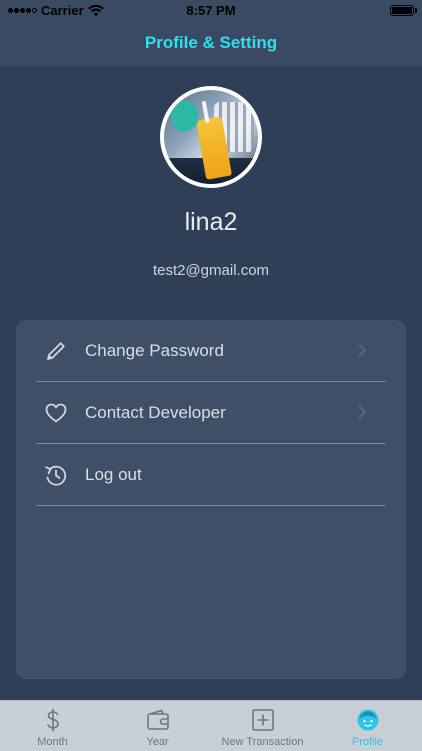 This screenshot has width=422, height=751. Describe the element at coordinates (211, 222) in the screenshot. I see `username: lina2` at that location.